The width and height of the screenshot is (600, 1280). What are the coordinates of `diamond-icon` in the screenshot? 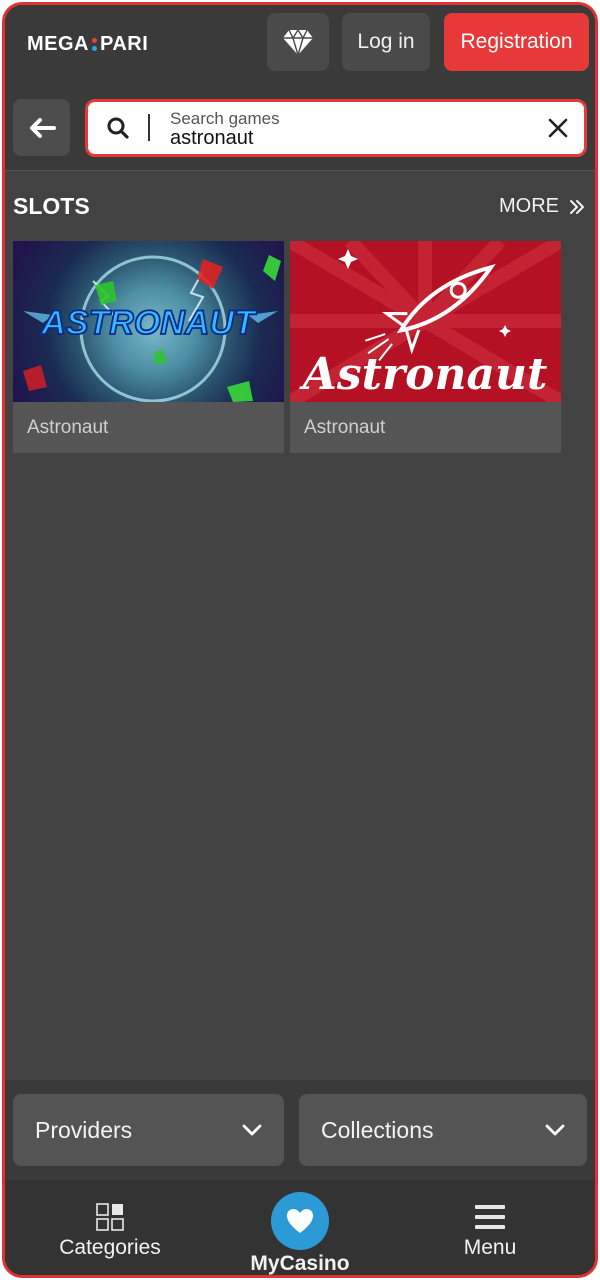 It's located at (298, 42).